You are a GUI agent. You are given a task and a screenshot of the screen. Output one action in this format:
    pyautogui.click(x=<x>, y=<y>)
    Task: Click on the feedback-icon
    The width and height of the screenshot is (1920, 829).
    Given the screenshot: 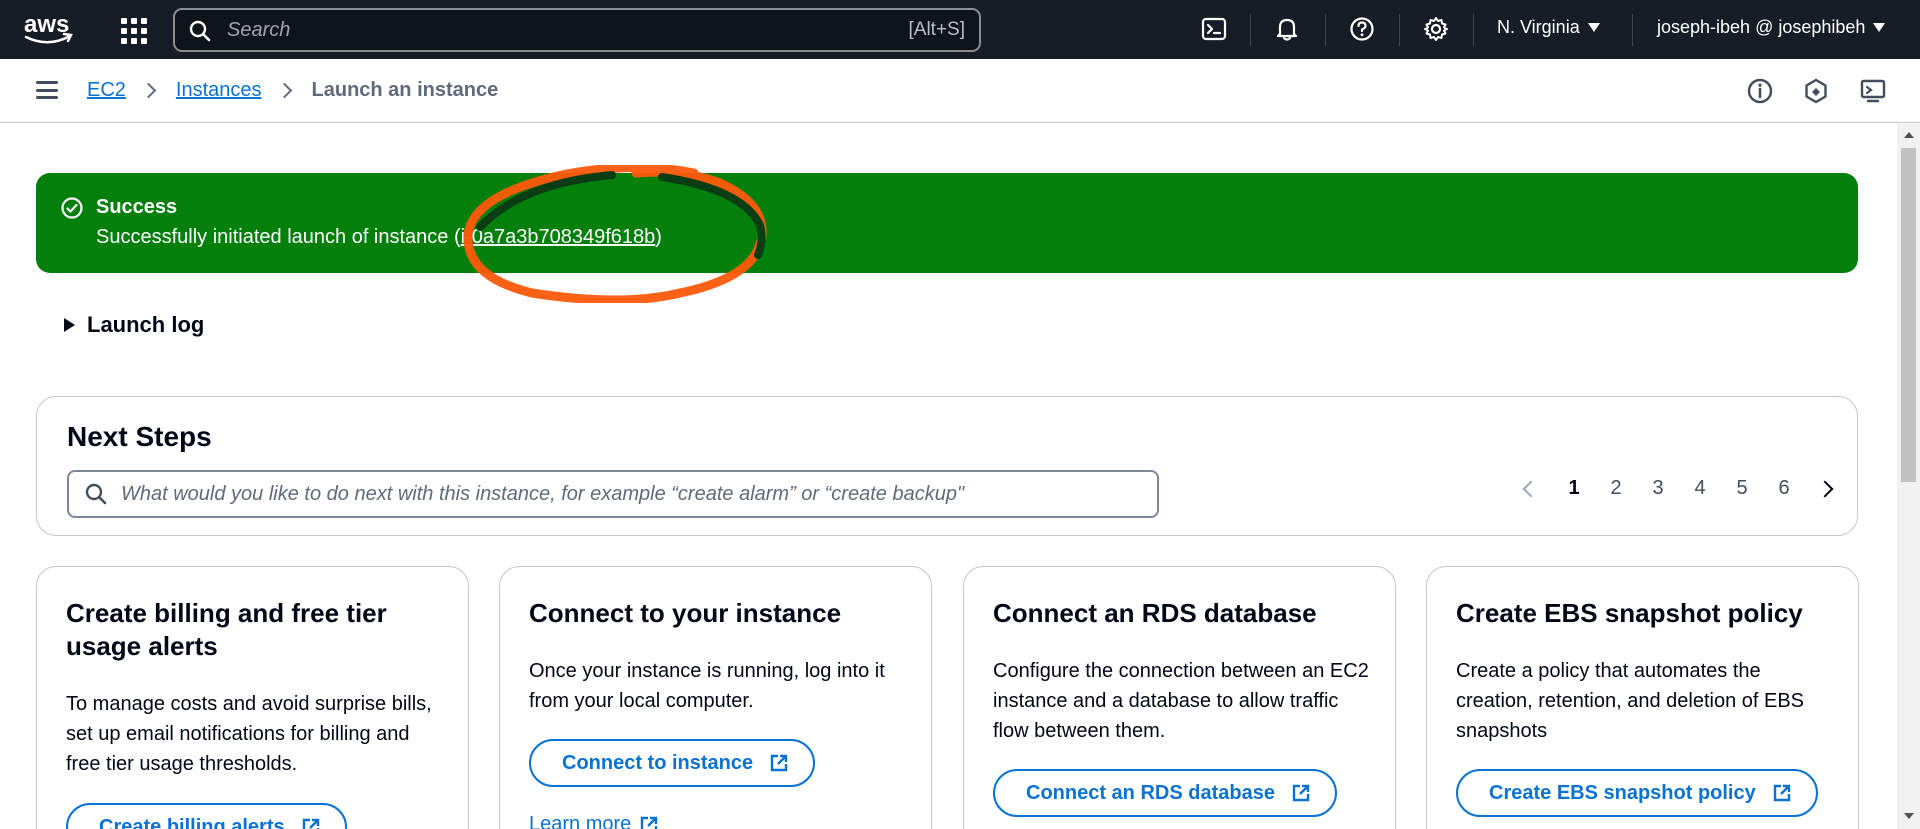 What is the action you would take?
    pyautogui.click(x=1816, y=91)
    